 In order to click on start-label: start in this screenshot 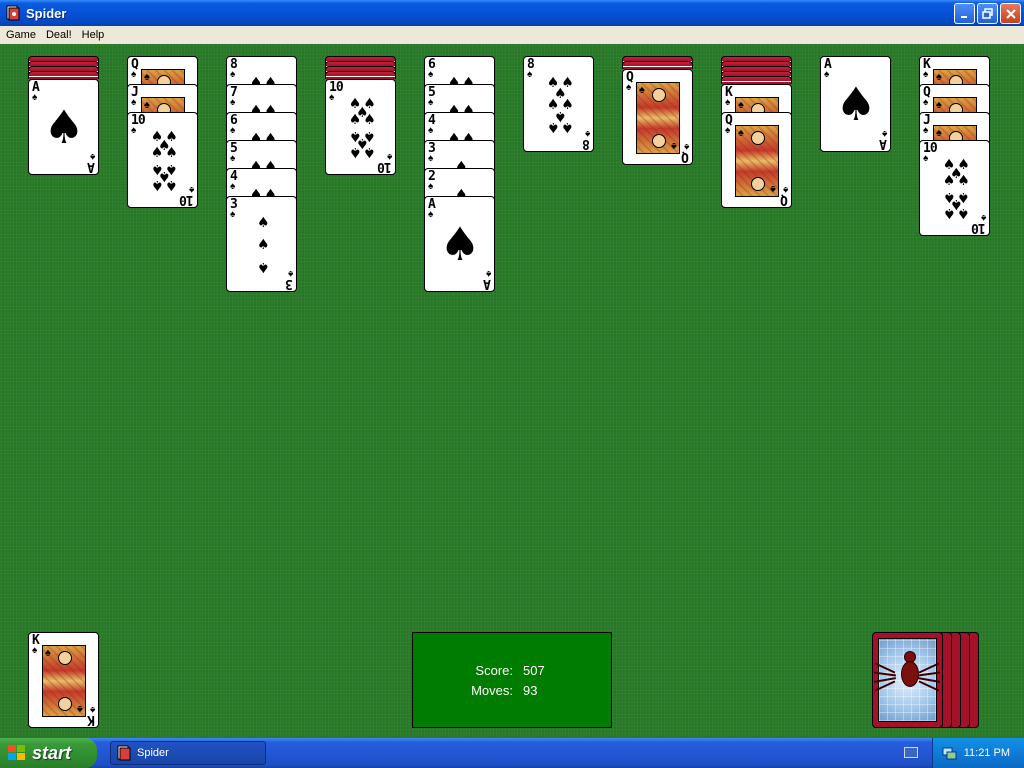, I will do `click(52, 752)`.